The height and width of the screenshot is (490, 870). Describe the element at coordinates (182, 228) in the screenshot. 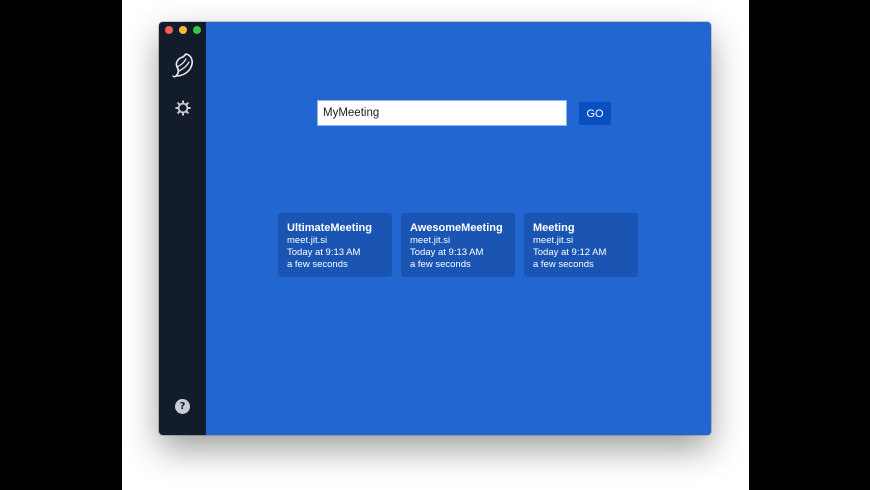

I see `sidebar: ?` at that location.